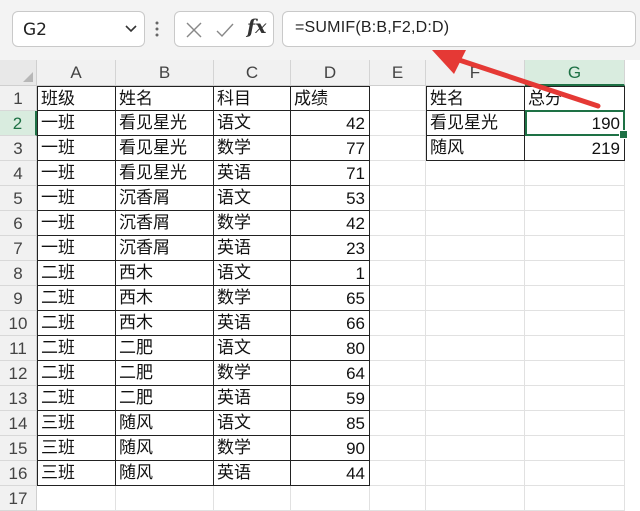 Image resolution: width=640 pixels, height=511 pixels. What do you see at coordinates (165, 98) in the screenshot?
I see `cell-b1: 姓名` at bounding box center [165, 98].